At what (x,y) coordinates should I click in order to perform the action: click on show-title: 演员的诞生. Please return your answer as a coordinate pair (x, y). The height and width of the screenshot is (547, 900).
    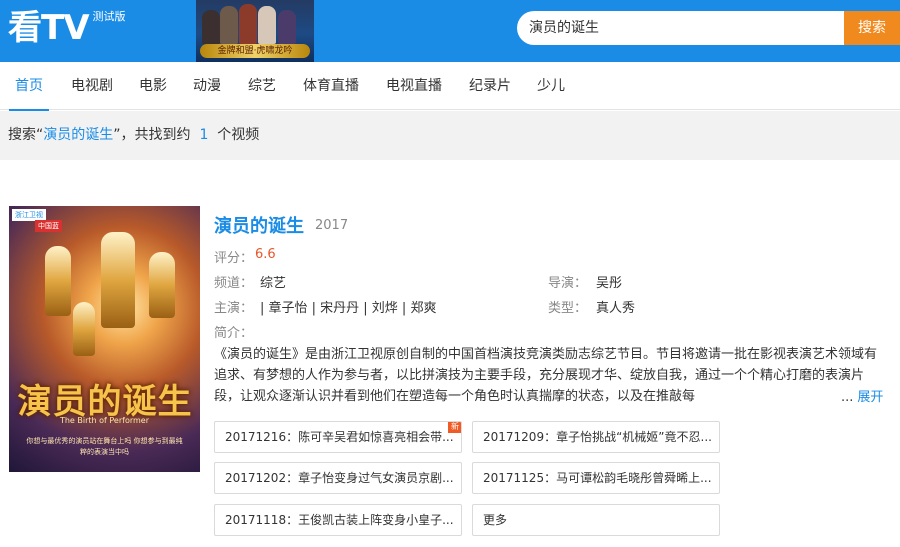
    Looking at the image, I should click on (259, 225).